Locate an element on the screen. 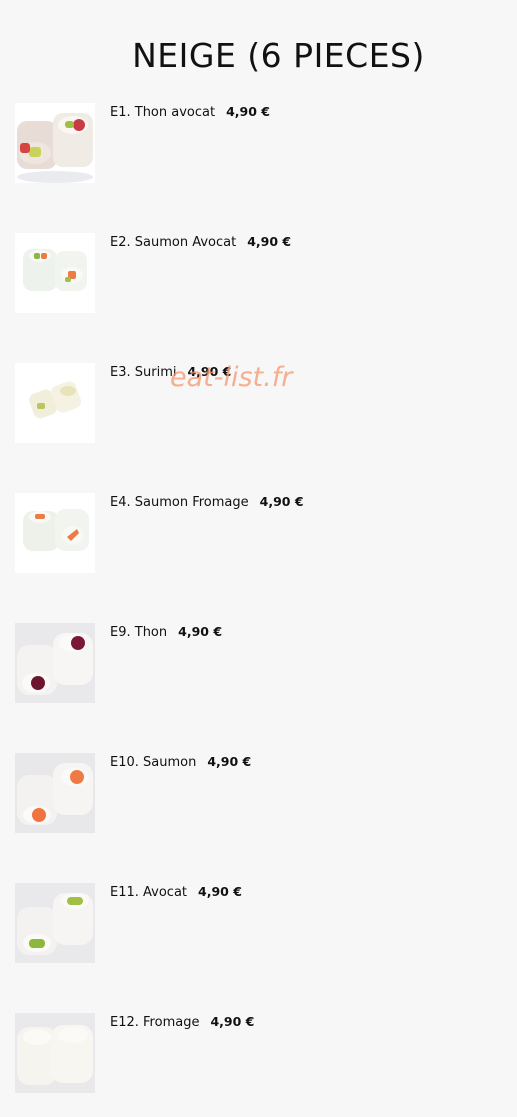 Image resolution: width=517 pixels, height=1117 pixels. item-name: E1. Thon avocat is located at coordinates (163, 112).